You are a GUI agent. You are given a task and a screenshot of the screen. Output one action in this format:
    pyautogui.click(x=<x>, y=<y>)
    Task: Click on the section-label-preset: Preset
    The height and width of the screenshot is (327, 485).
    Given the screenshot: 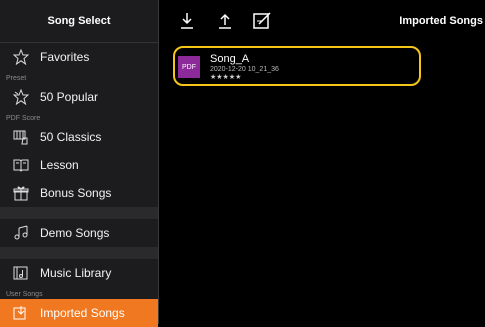 What is the action you would take?
    pyautogui.click(x=16, y=78)
    